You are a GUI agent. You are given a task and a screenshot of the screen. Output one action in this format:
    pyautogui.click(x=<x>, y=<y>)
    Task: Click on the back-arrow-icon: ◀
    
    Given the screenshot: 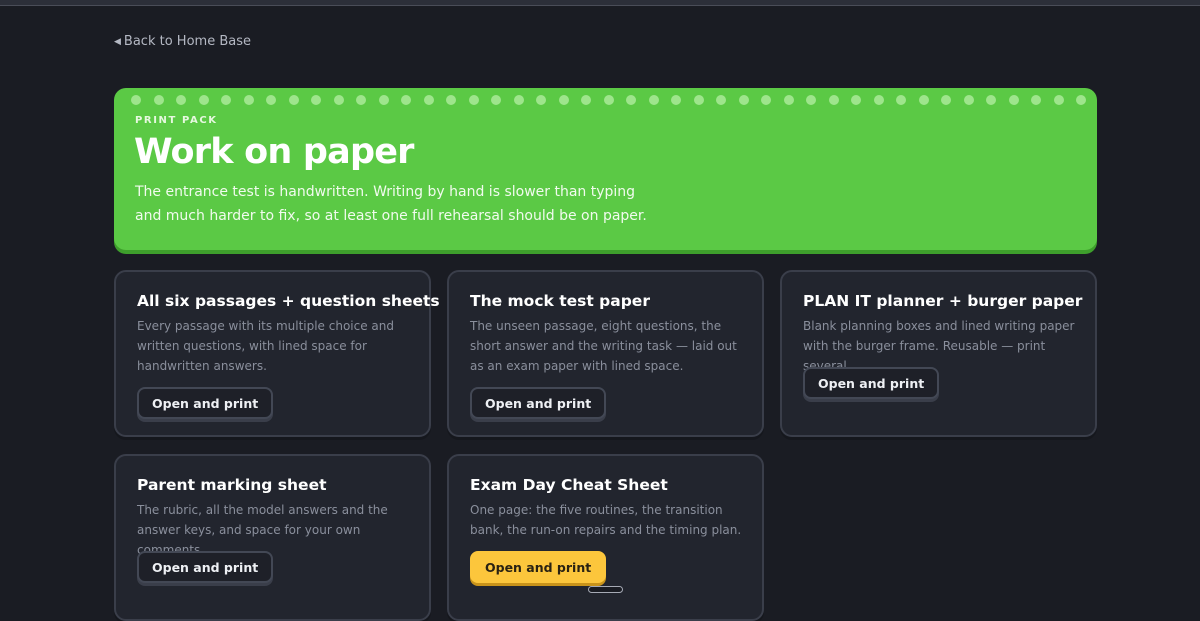 What is the action you would take?
    pyautogui.click(x=117, y=41)
    